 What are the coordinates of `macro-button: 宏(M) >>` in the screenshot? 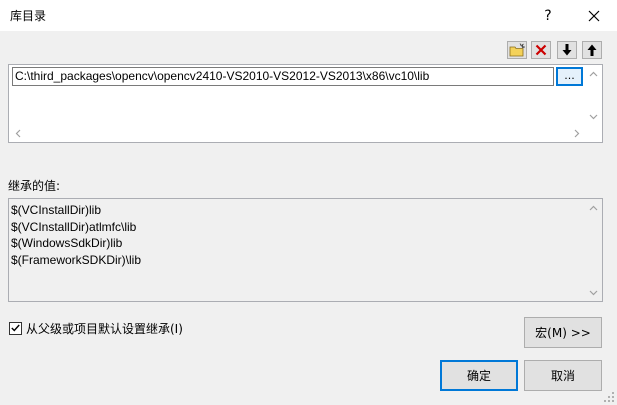 It's located at (563, 332).